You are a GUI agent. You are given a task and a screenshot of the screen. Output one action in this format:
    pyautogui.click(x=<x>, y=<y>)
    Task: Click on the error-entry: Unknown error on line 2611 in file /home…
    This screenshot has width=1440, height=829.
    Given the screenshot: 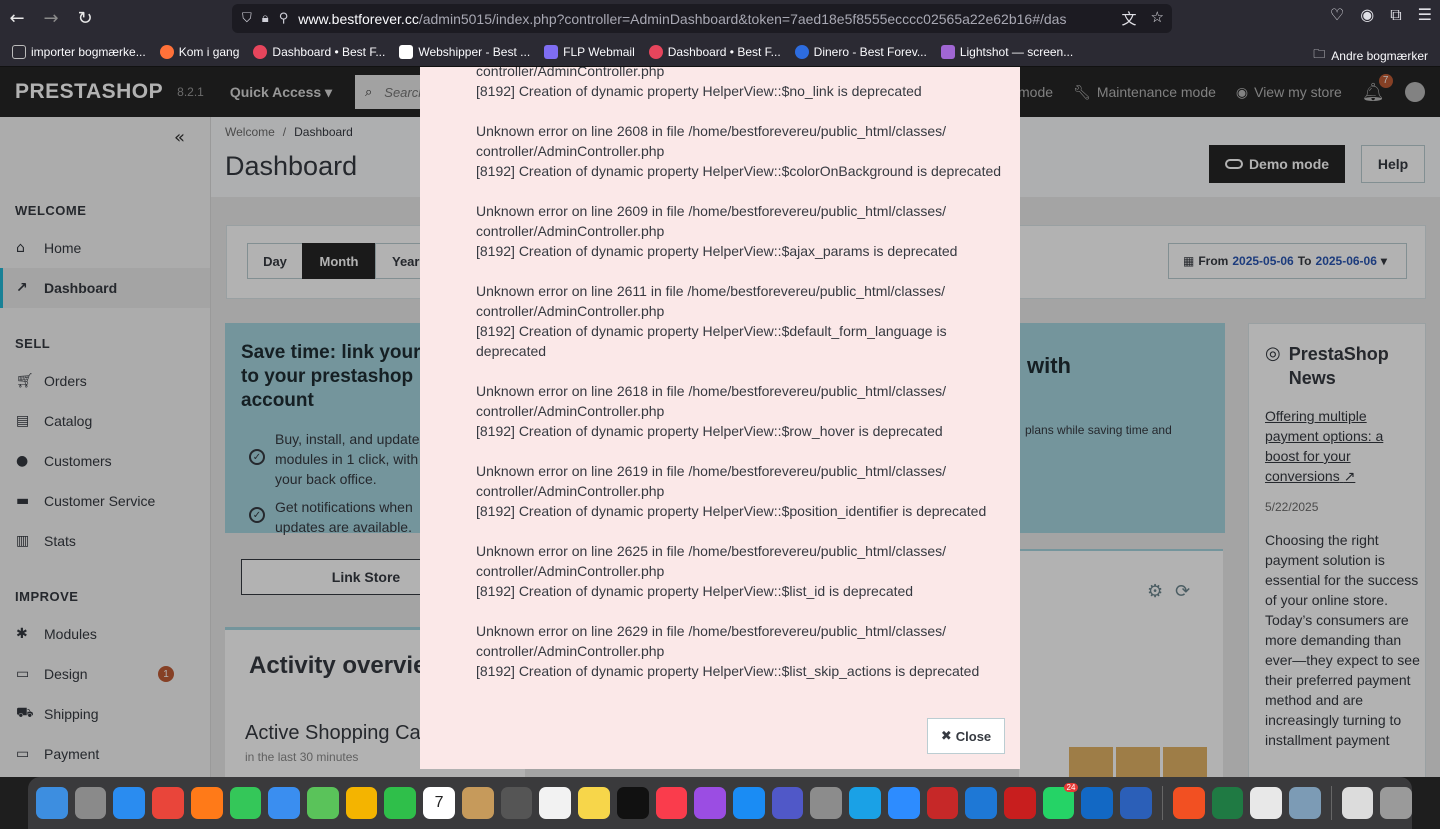 What is the action you would take?
    pyautogui.click(x=711, y=321)
    